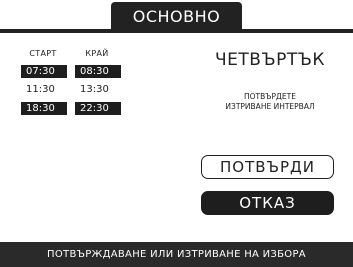 The image size is (353, 267). I want to click on interval-3-end: 22:30, so click(98, 108).